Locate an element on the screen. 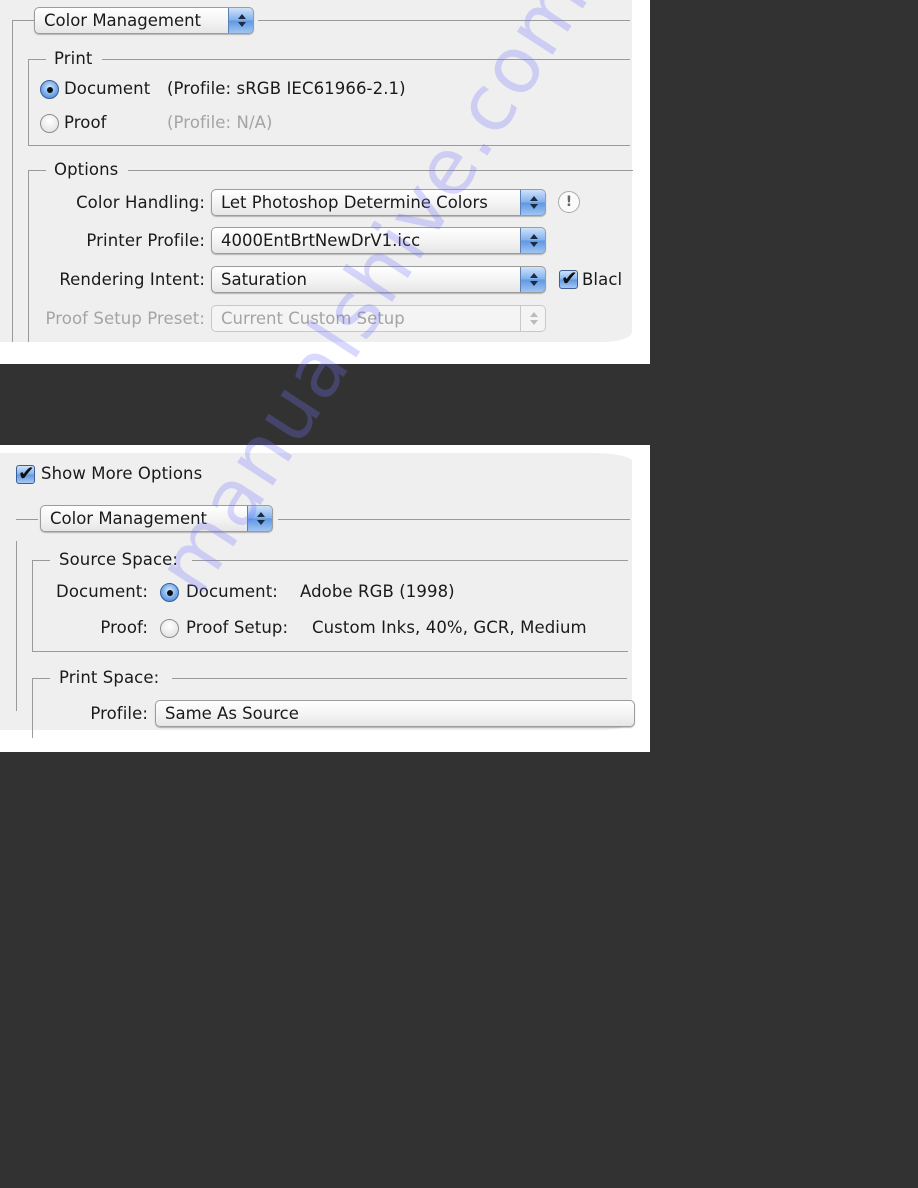 The width and height of the screenshot is (918, 1188). printer-profile-value: 4000EntBrtNewDrV1.icc is located at coordinates (321, 240).